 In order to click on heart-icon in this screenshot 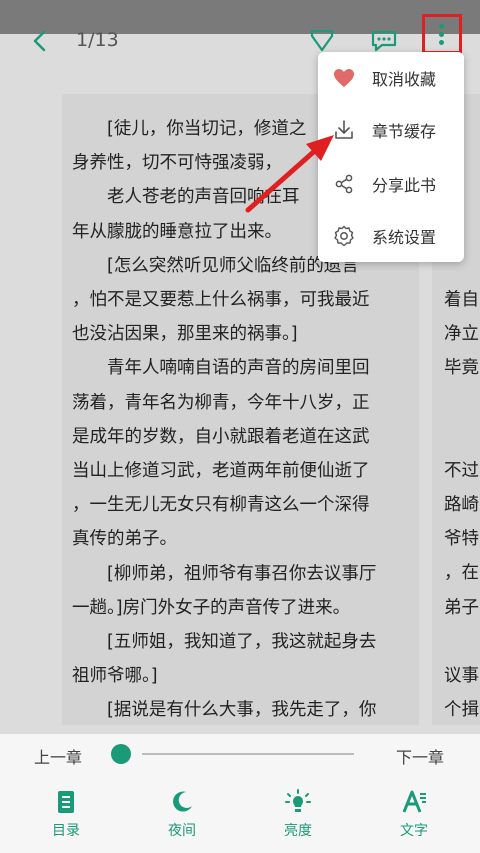, I will do `click(344, 78)`.